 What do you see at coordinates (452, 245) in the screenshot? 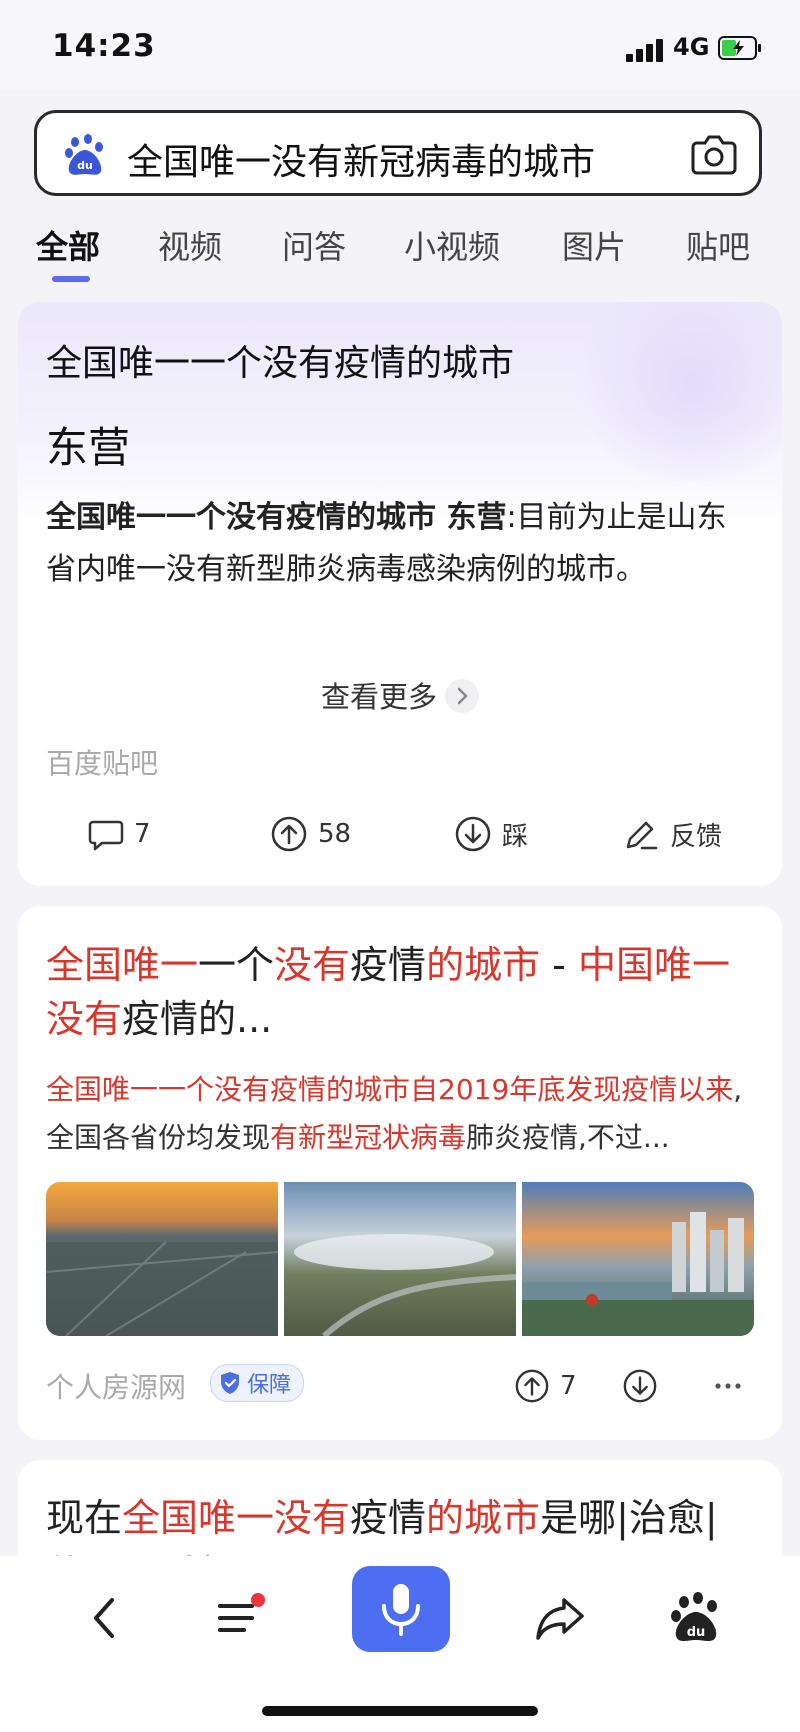
I see `tab-short-video: 小视频` at bounding box center [452, 245].